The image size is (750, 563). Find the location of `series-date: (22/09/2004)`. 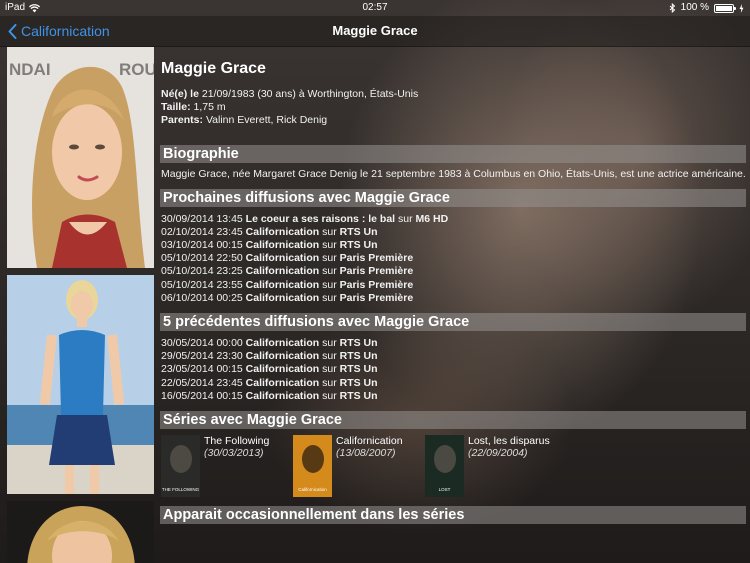

series-date: (22/09/2004) is located at coordinates (498, 452).